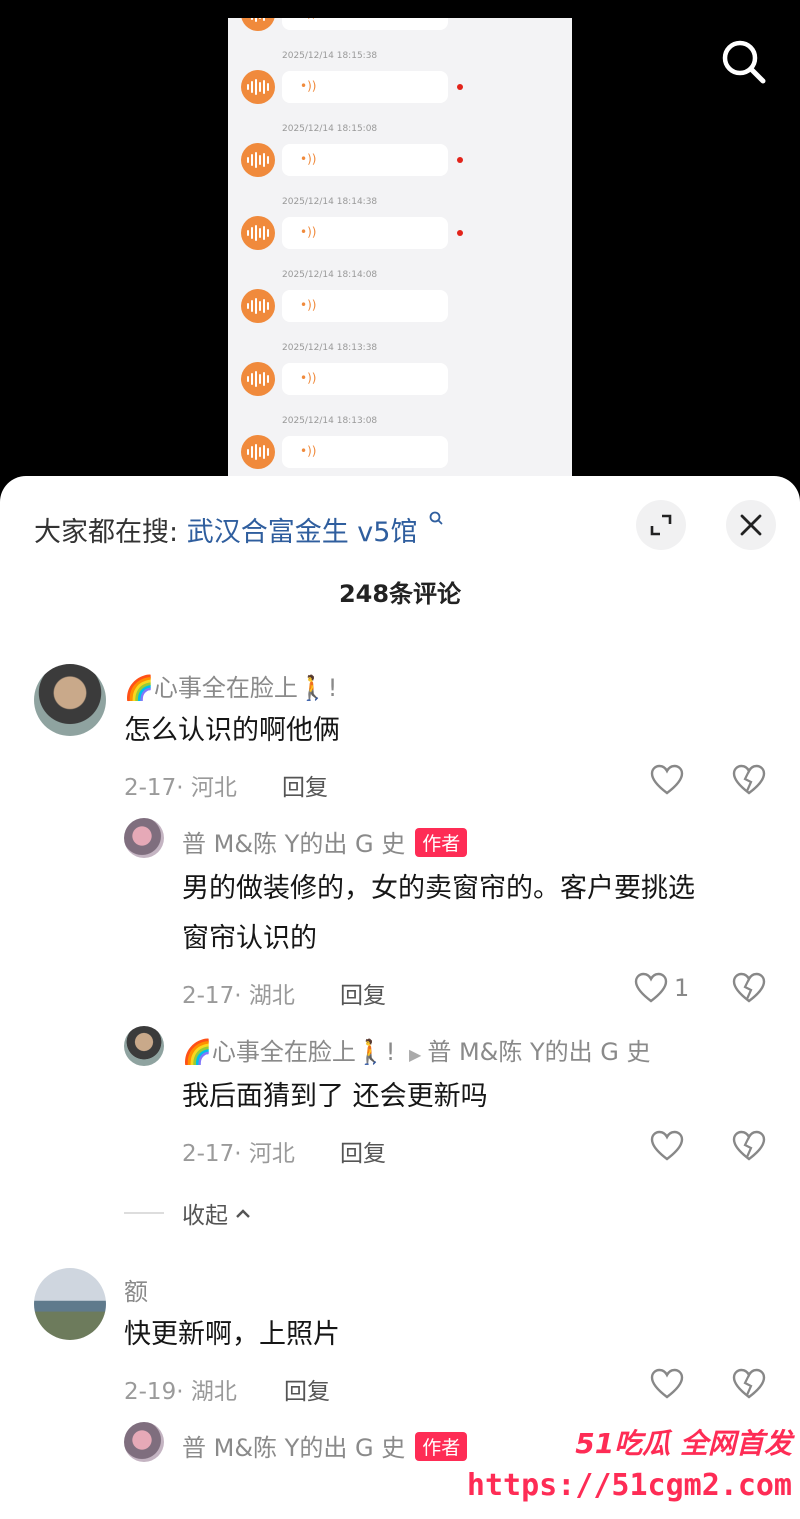  I want to click on like-button: 1, so click(661, 988).